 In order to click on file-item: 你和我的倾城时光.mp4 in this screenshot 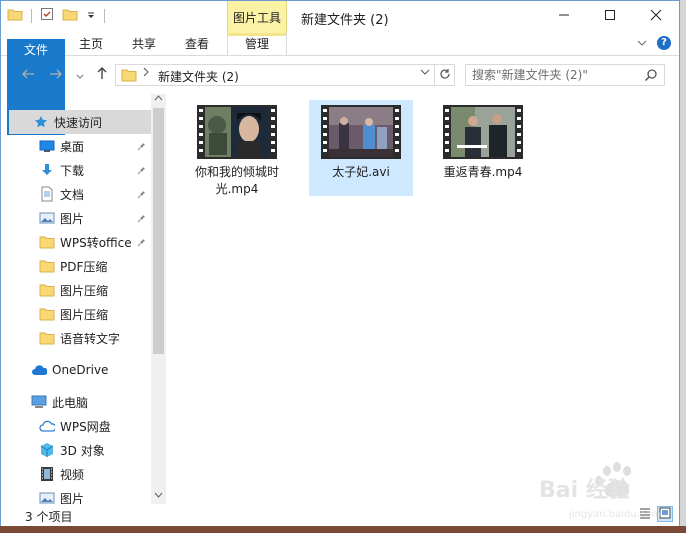, I will do `click(237, 148)`.